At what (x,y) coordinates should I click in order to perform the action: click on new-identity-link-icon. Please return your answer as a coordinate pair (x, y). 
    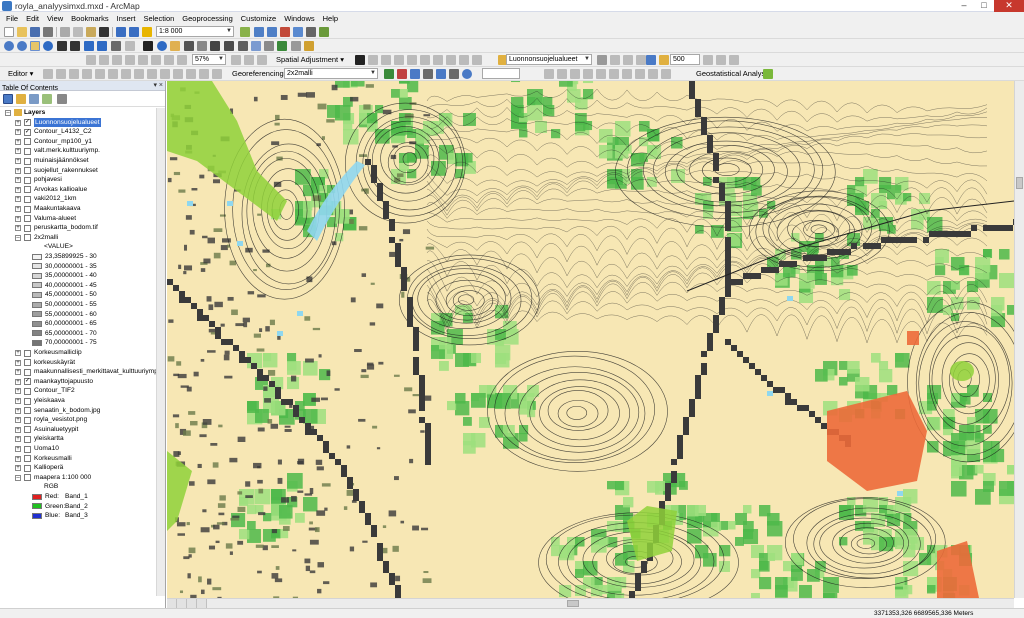
    Looking at the image, I should click on (412, 60).